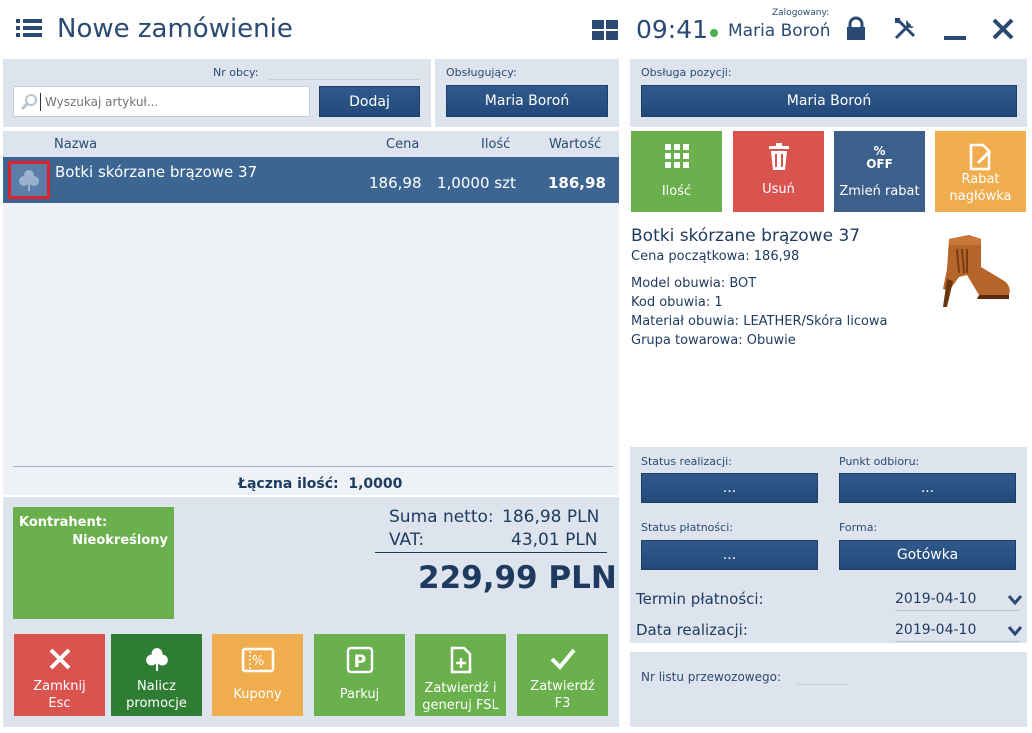  What do you see at coordinates (476, 183) in the screenshot?
I see `row-qty: 1,0000 szt` at bounding box center [476, 183].